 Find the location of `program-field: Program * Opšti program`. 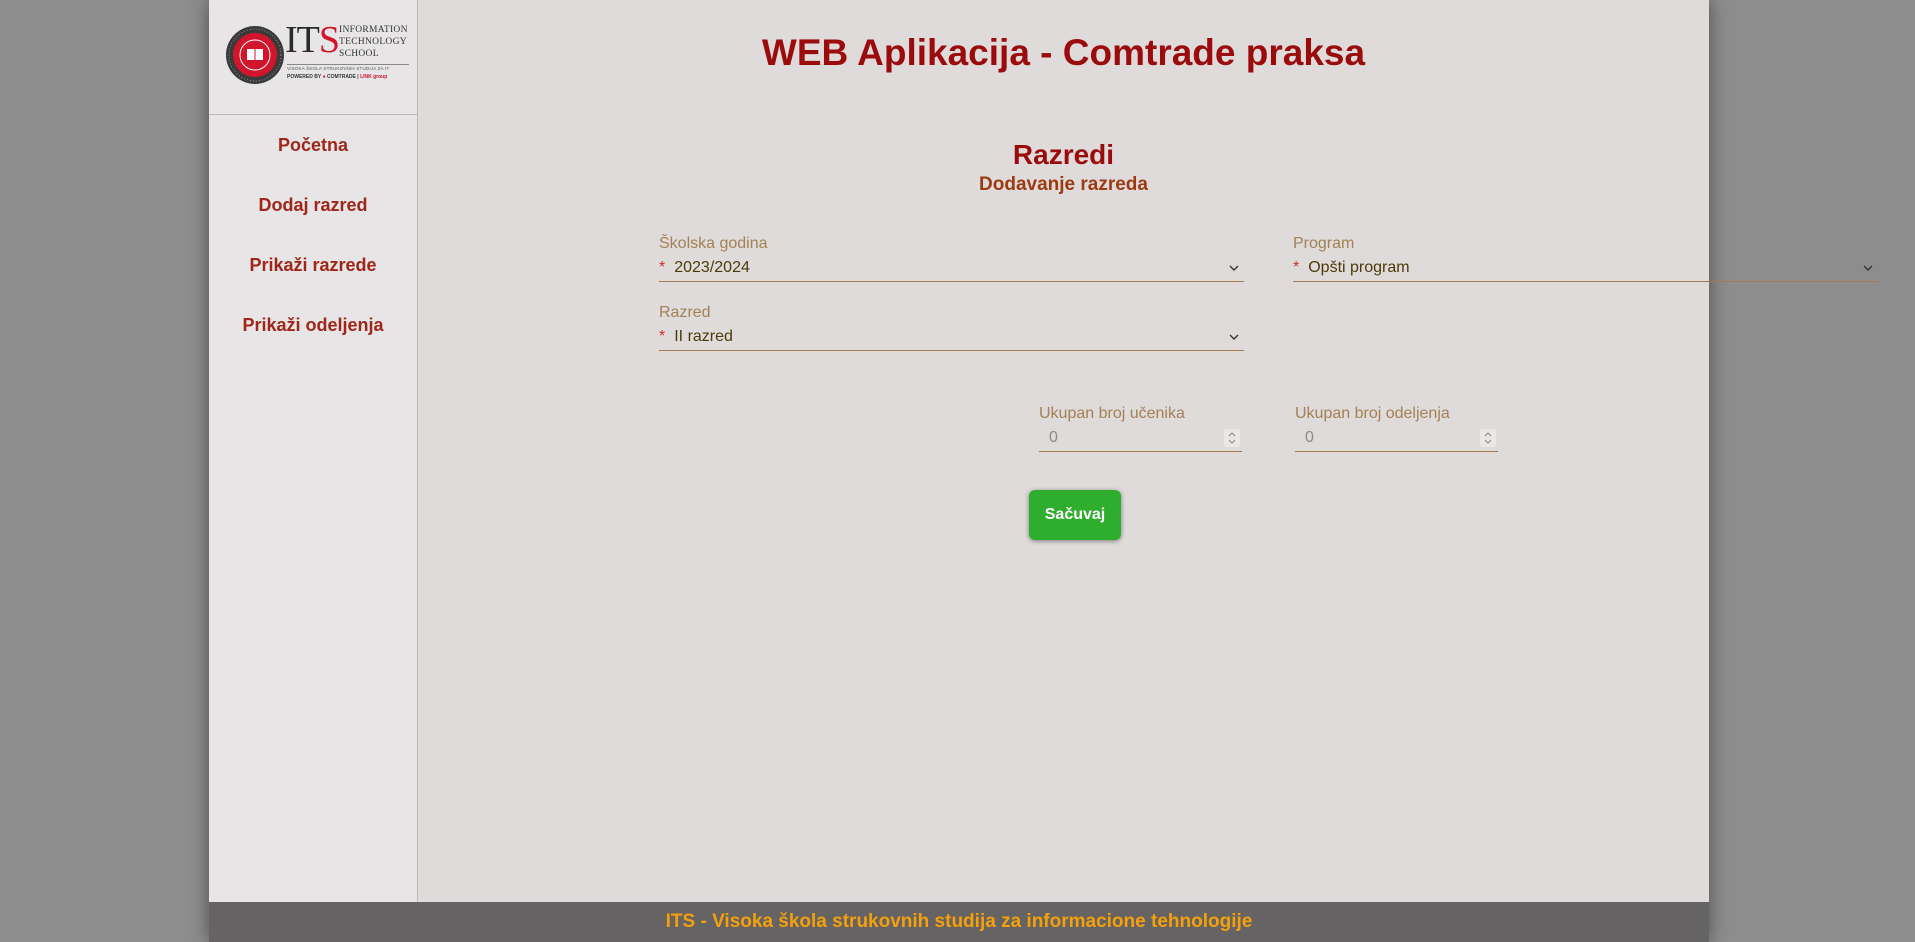

program-field: Program * Opšti program is located at coordinates (1585, 258).